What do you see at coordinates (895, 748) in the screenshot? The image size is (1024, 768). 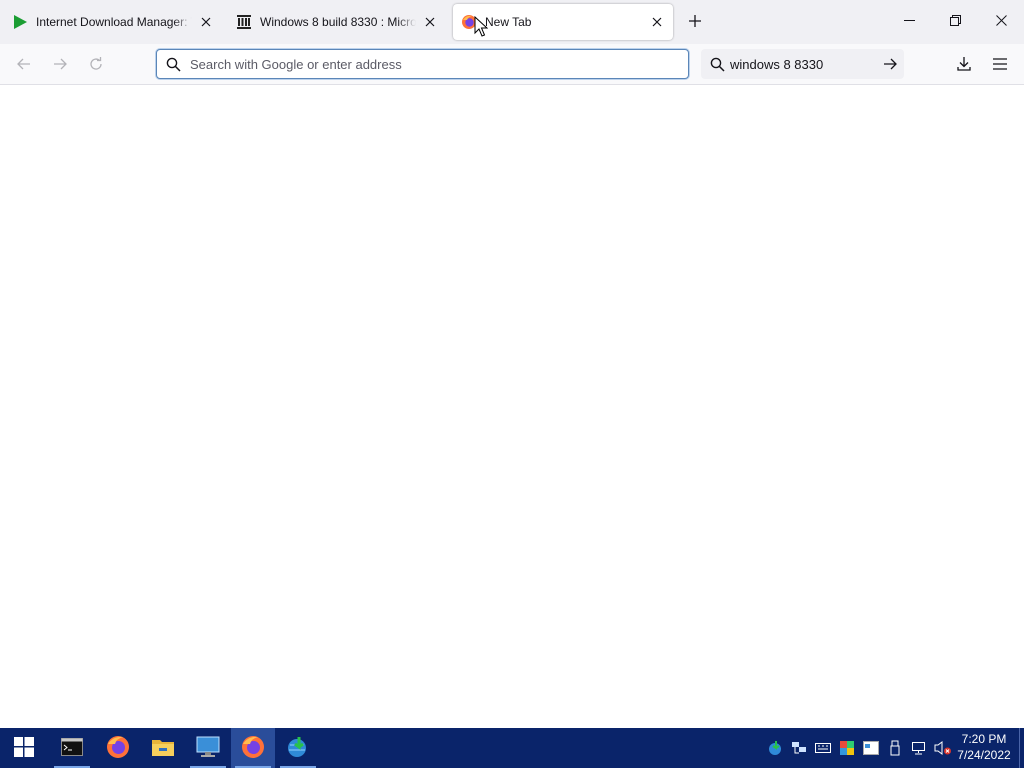 I see `usb-icon` at bounding box center [895, 748].